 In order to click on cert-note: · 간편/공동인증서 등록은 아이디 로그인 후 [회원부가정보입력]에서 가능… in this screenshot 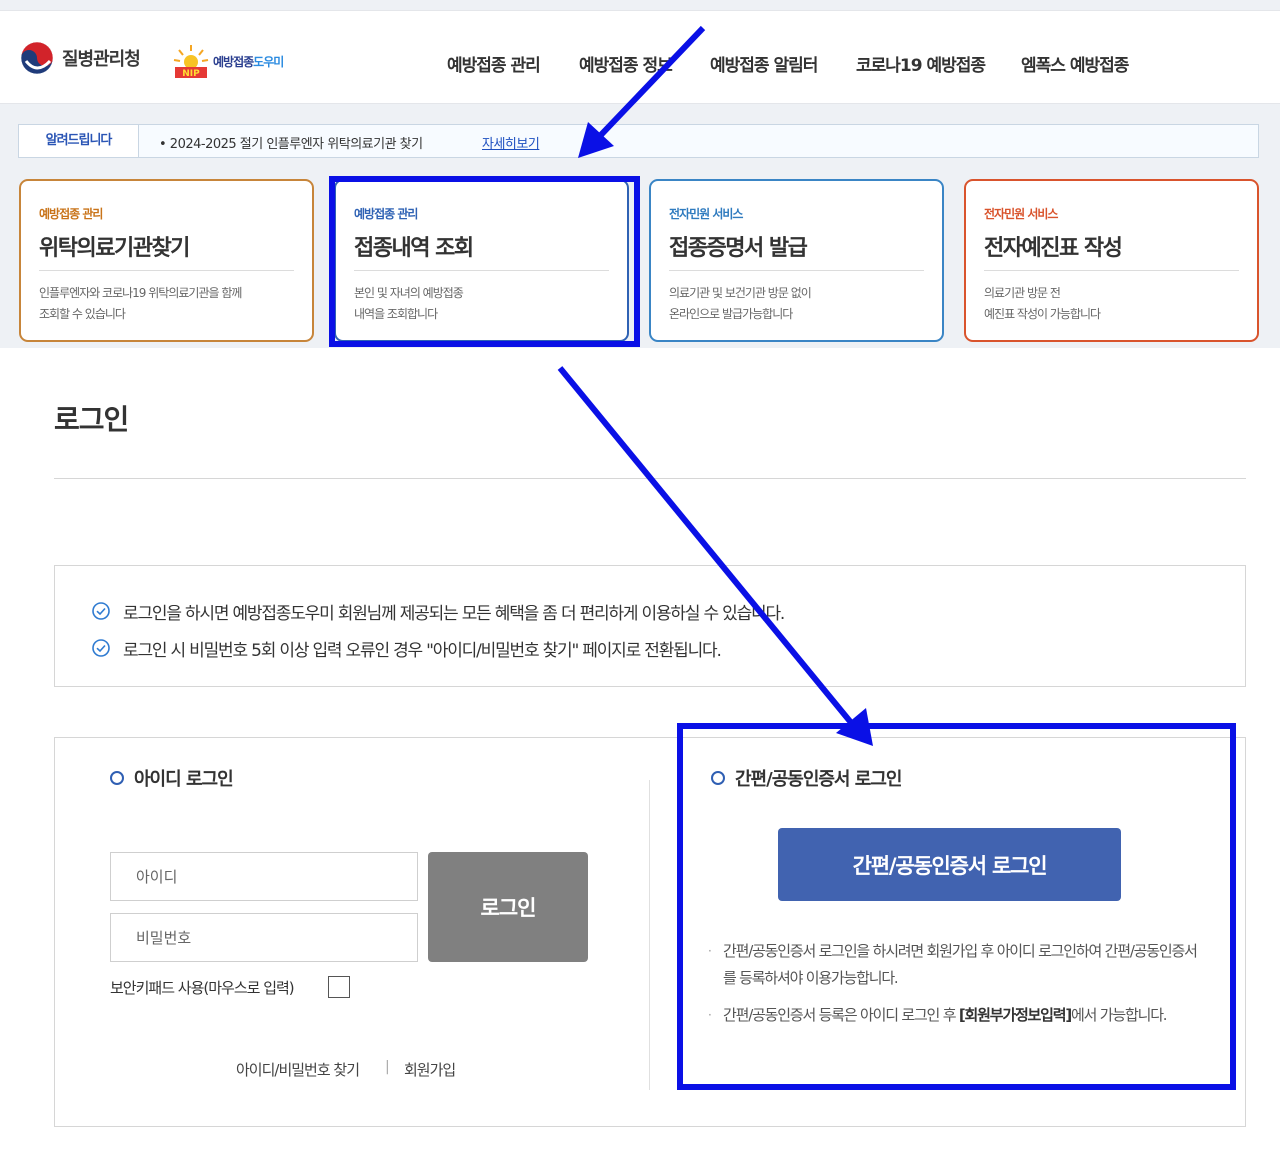, I will do `click(958, 1015)`.